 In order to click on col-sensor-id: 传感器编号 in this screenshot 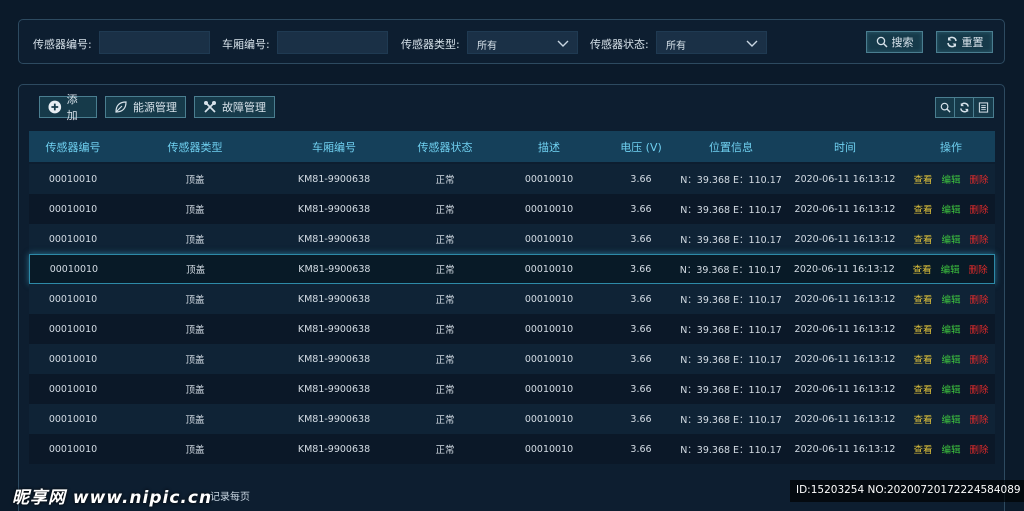, I will do `click(73, 147)`.